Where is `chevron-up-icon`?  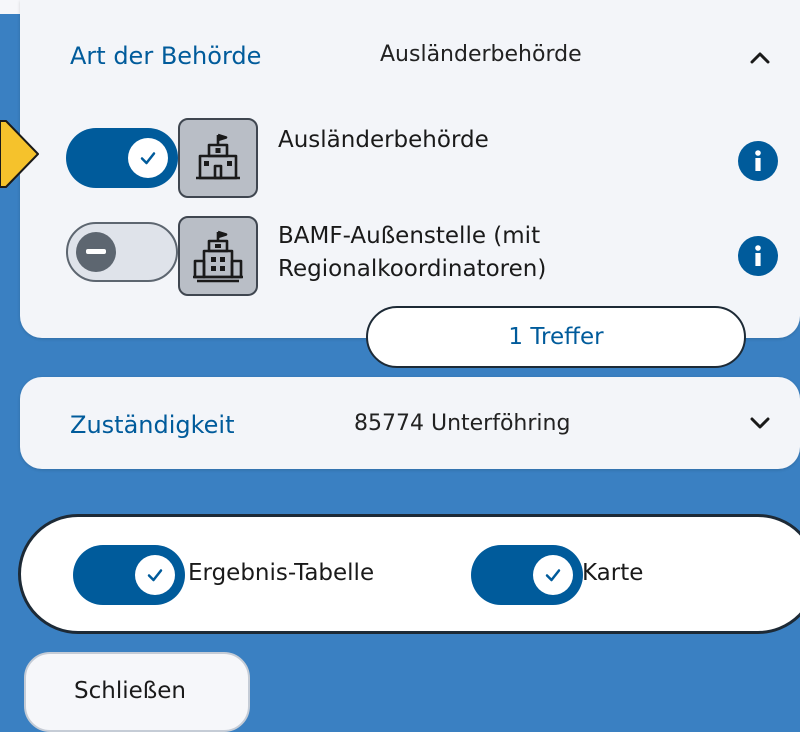 chevron-up-icon is located at coordinates (760, 58).